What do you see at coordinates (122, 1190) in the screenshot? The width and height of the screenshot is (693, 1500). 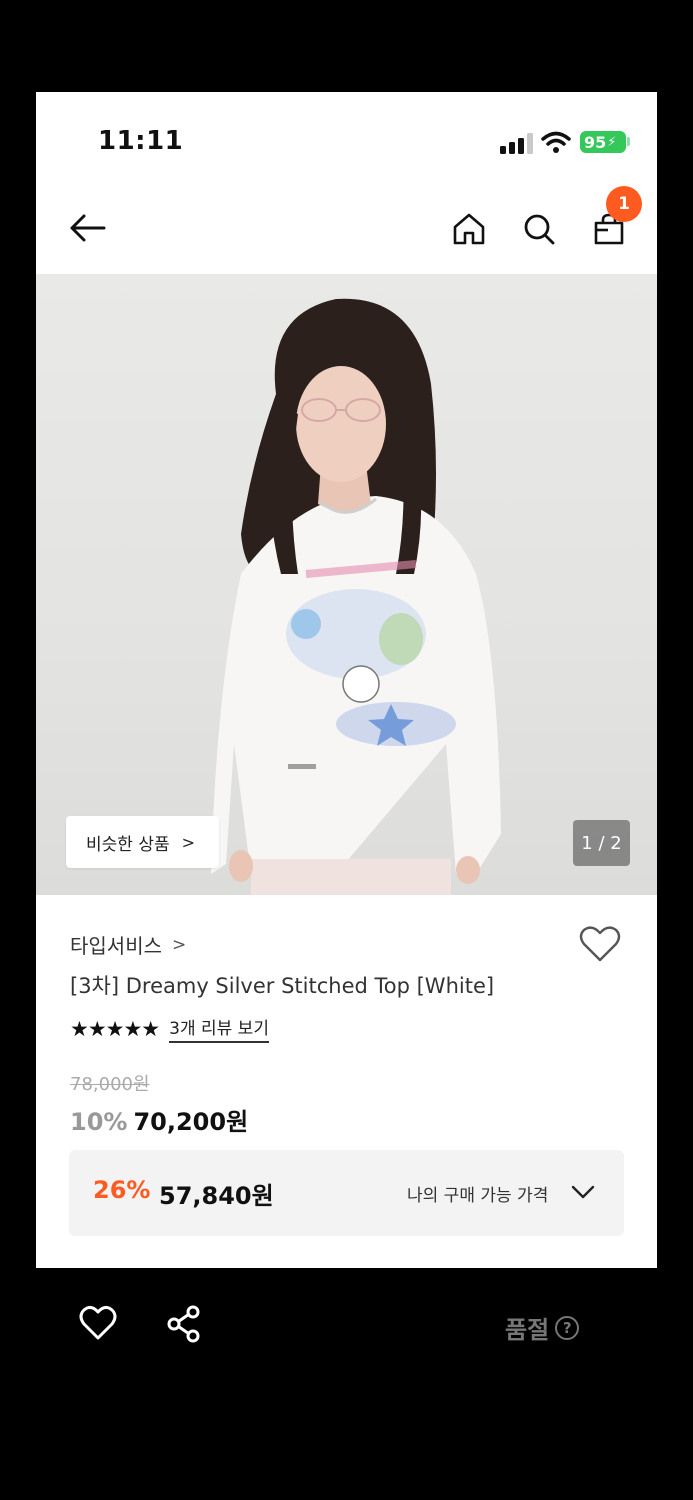 I see `my-price-discount: 26%` at bounding box center [122, 1190].